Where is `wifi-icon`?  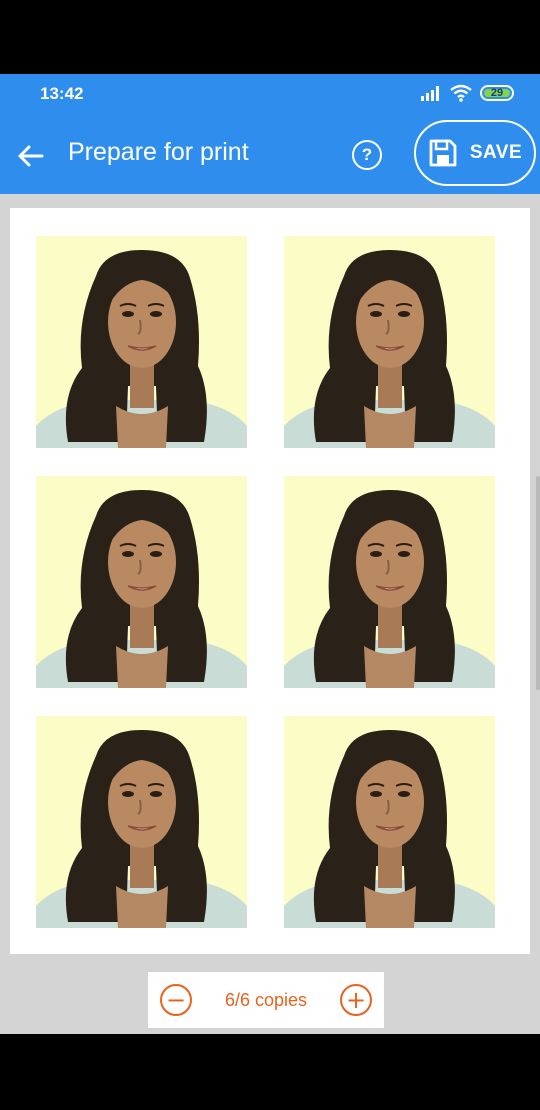
wifi-icon is located at coordinates (461, 93).